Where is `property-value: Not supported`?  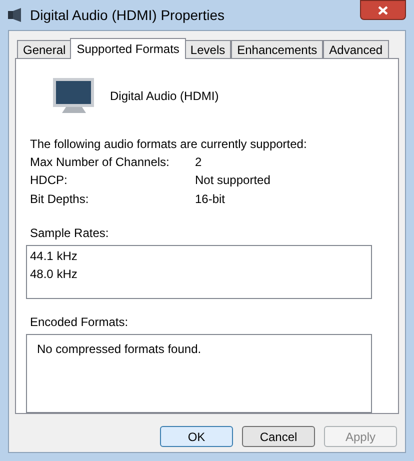 property-value: Not supported is located at coordinates (232, 181).